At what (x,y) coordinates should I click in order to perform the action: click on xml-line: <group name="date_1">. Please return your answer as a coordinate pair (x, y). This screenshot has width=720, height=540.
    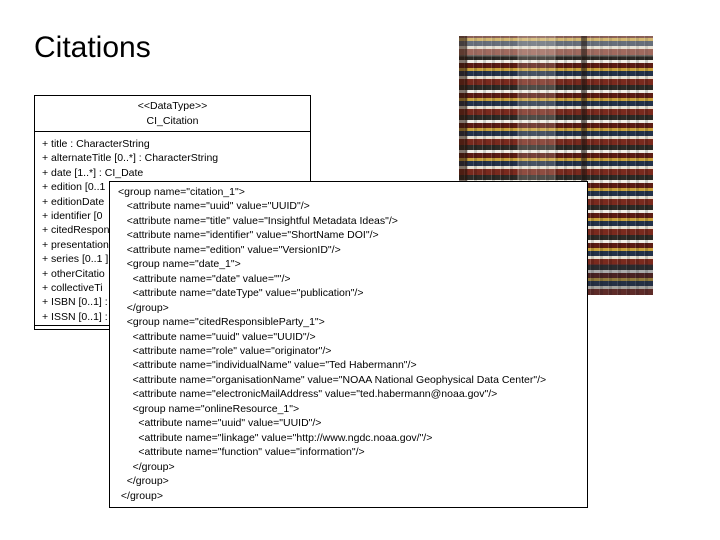
    Looking at the image, I should click on (179, 264).